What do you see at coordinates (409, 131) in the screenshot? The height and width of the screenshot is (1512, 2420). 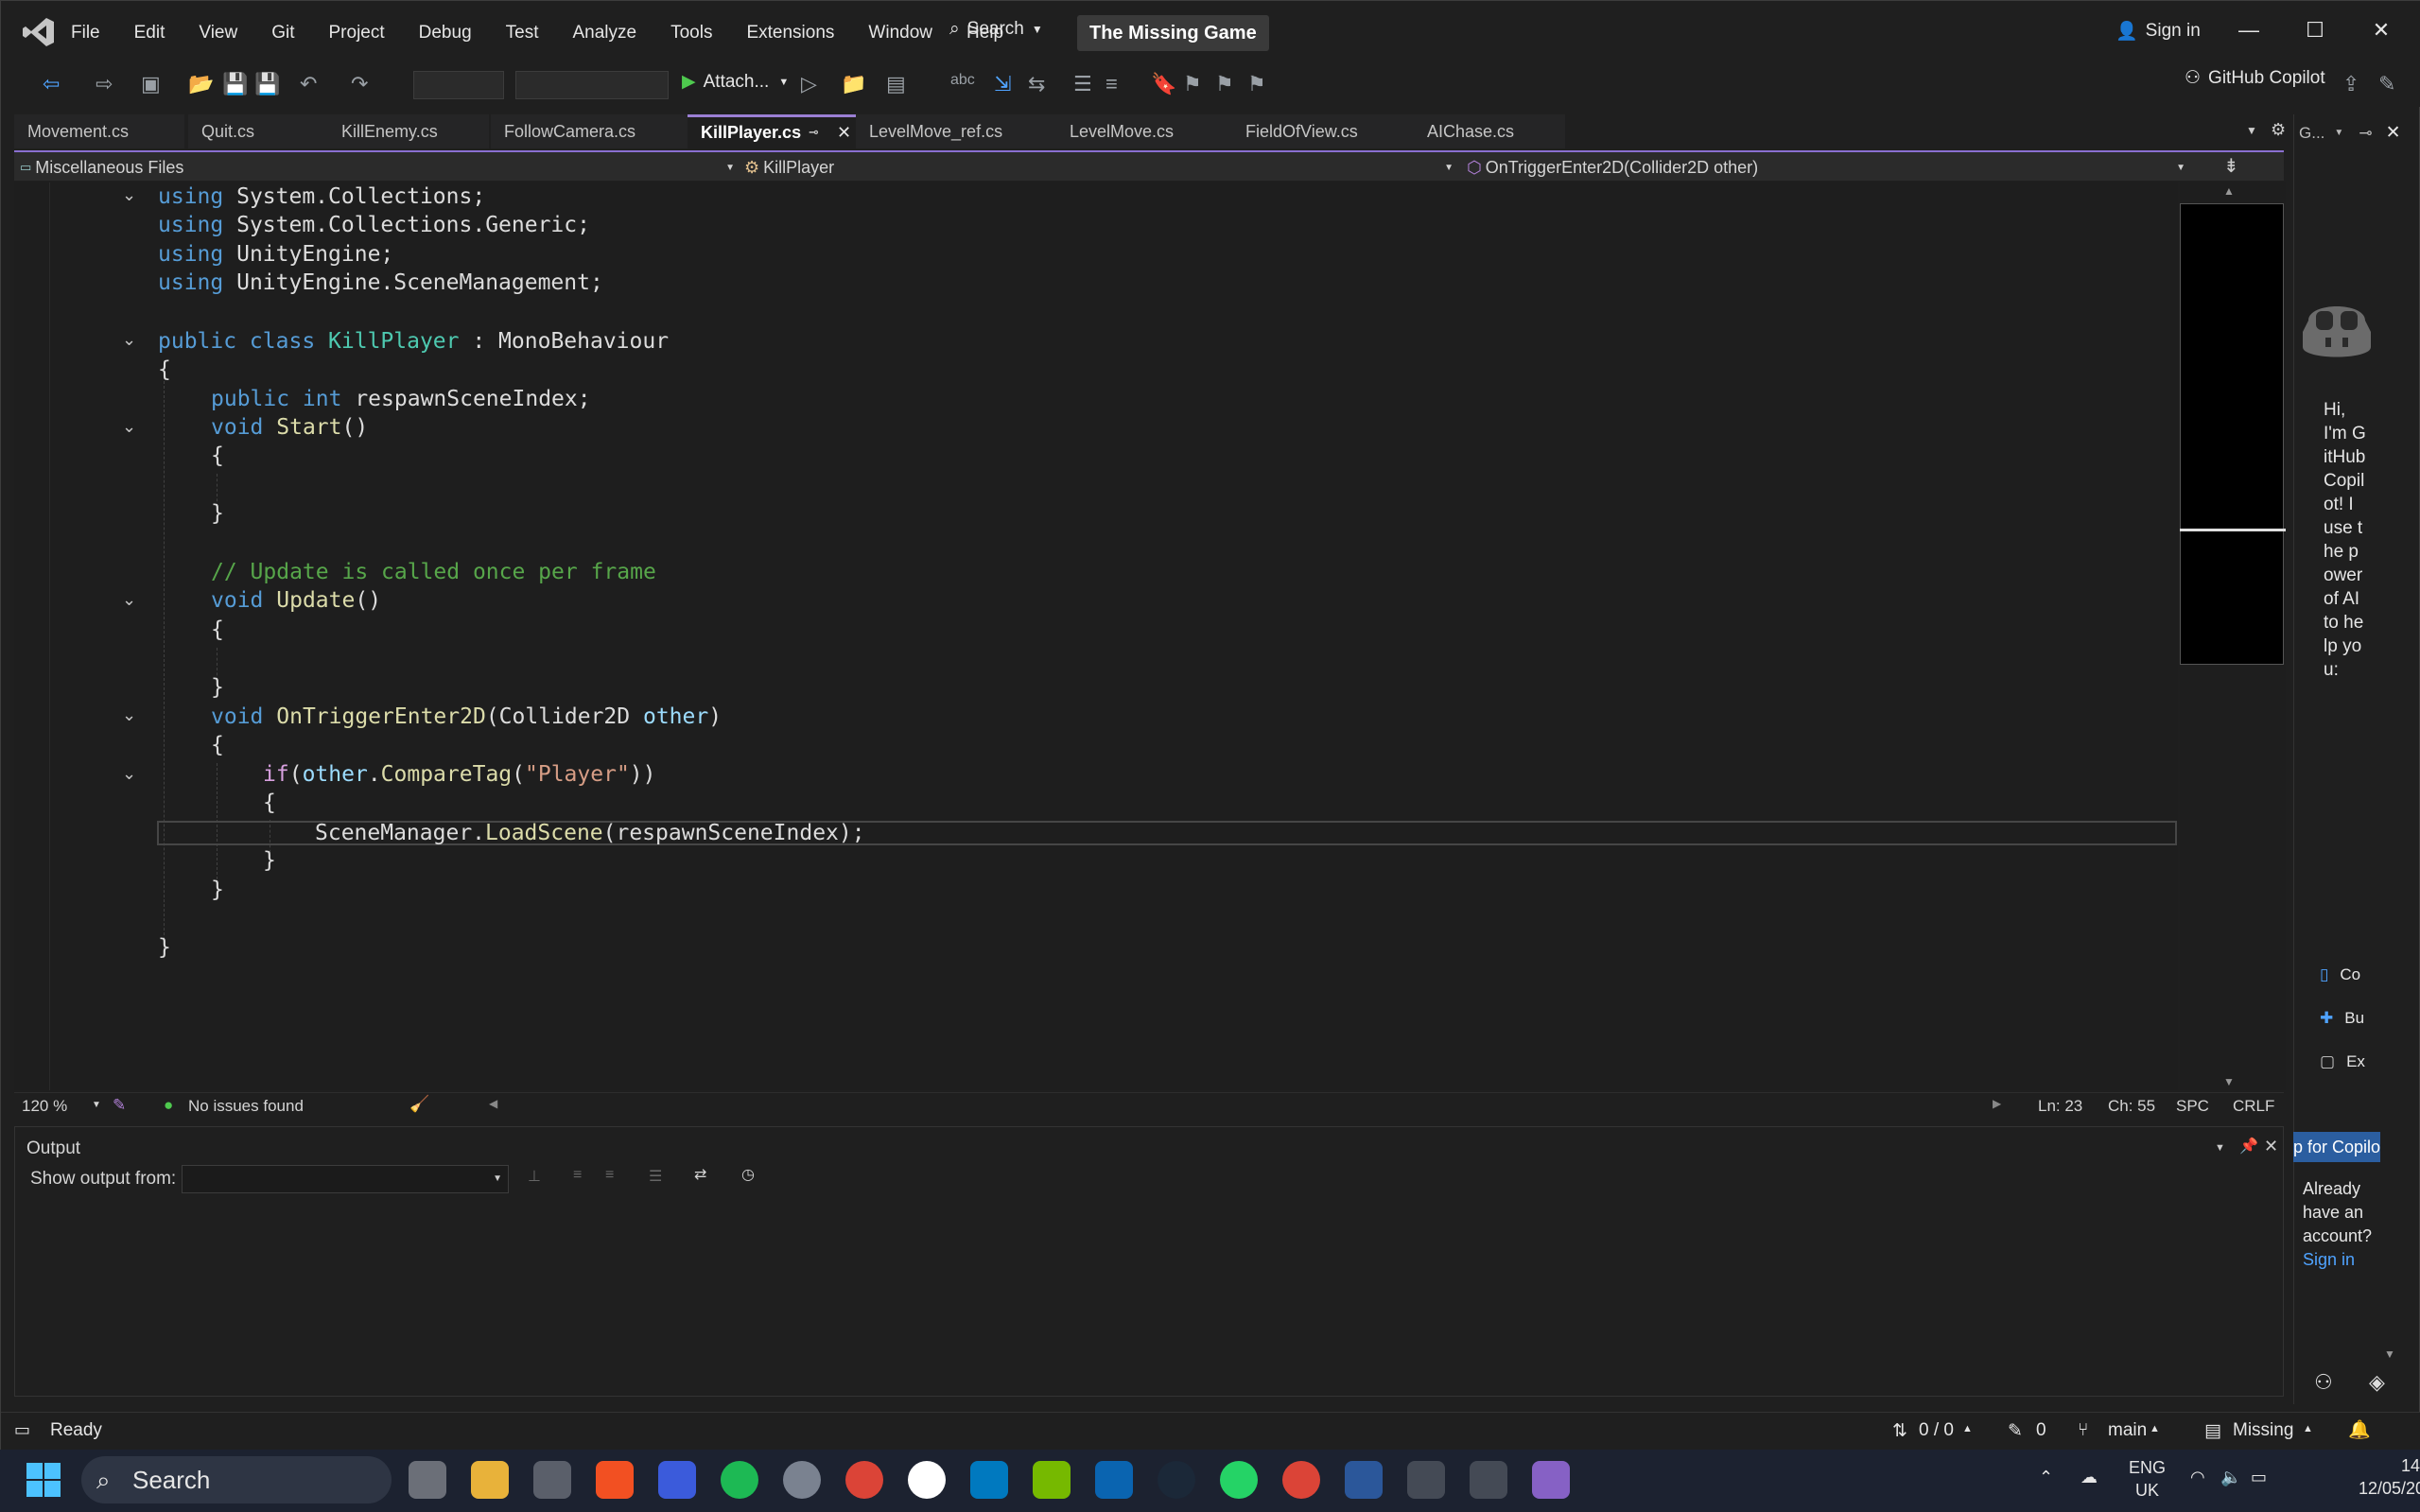 I see `tab-killenemy: KillEnemy.cs` at bounding box center [409, 131].